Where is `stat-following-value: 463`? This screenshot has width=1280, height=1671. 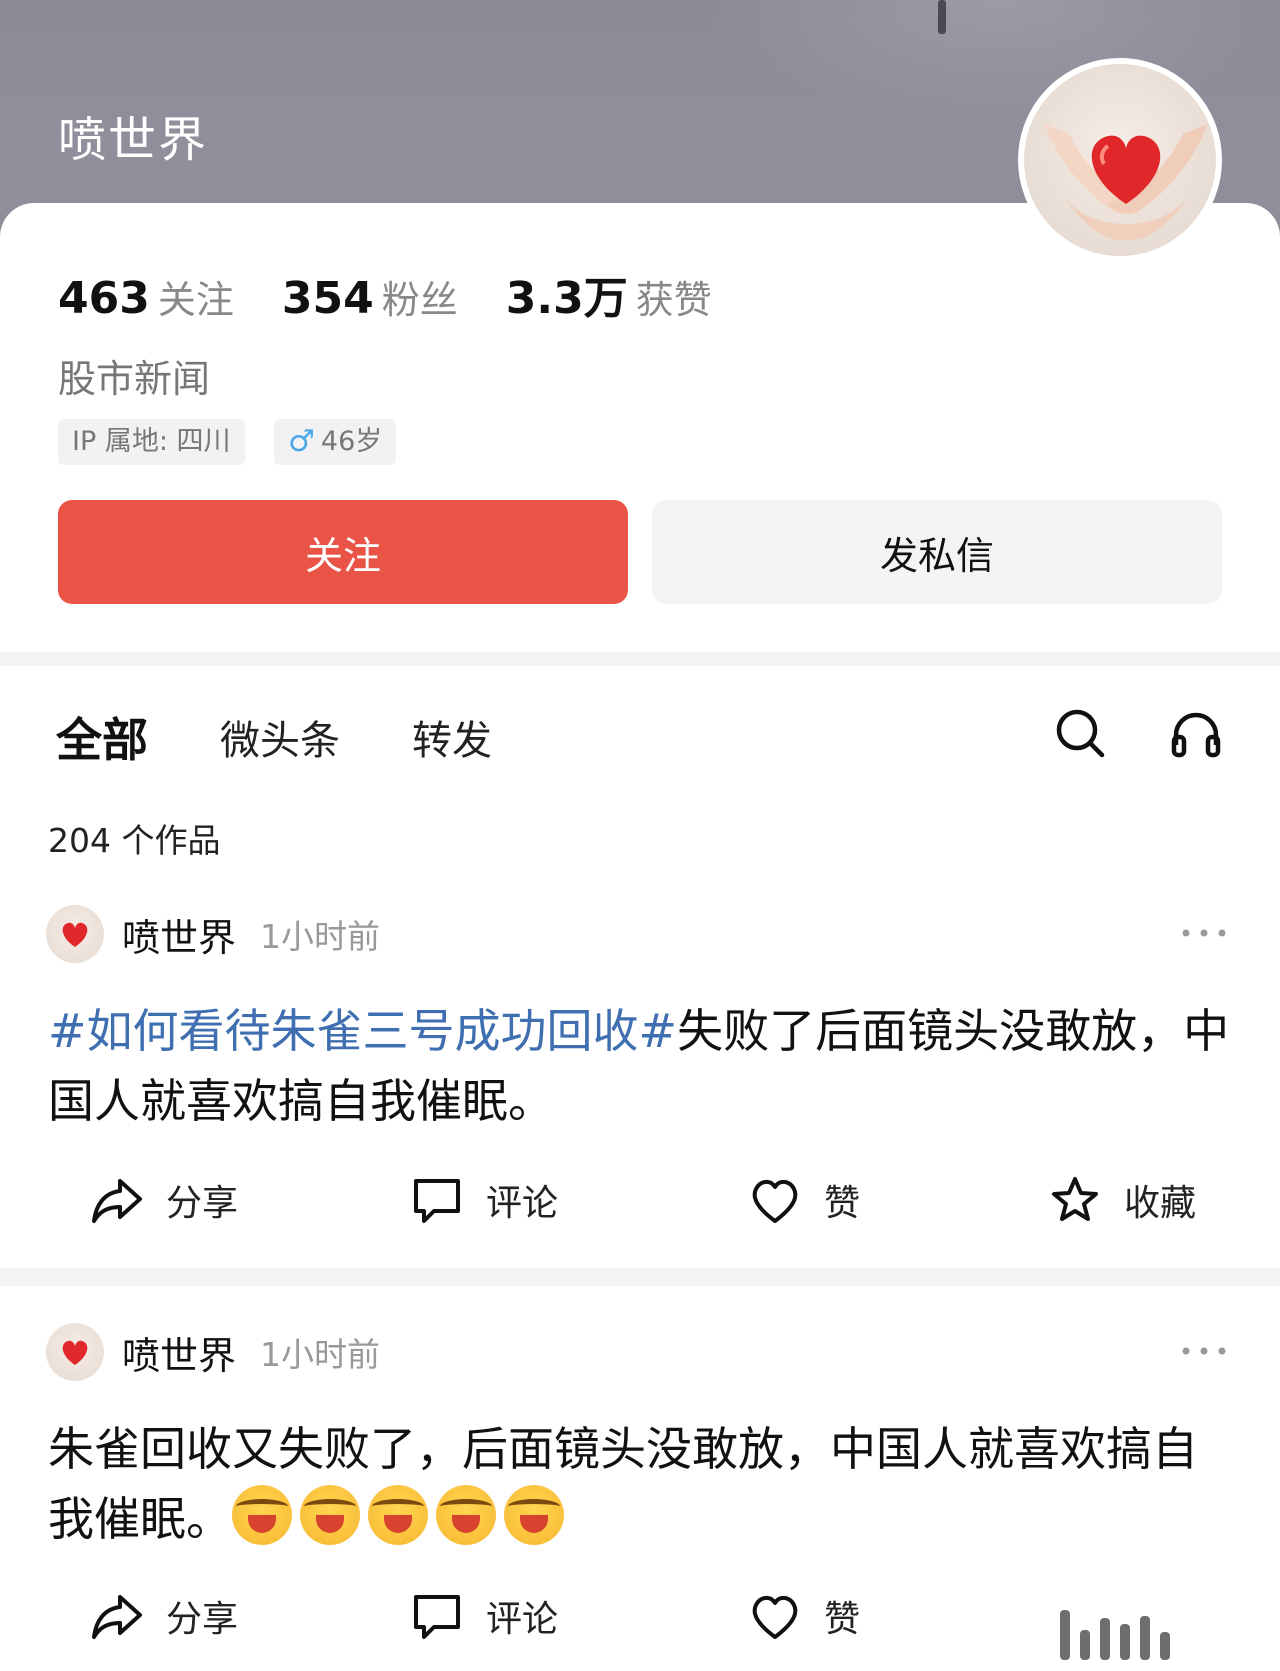
stat-following-value: 463 is located at coordinates (104, 298).